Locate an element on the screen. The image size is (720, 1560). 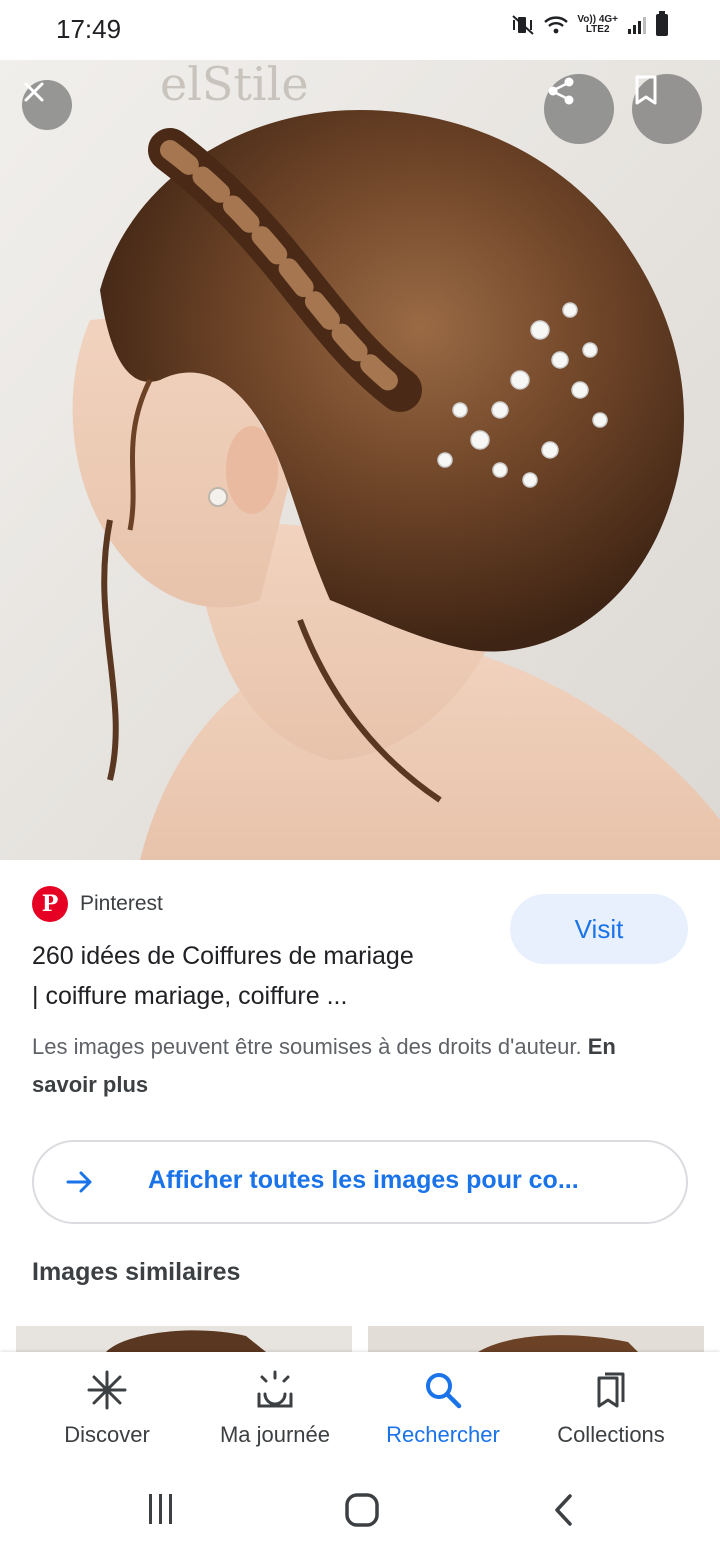
status-time: 17:49 is located at coordinates (89, 29).